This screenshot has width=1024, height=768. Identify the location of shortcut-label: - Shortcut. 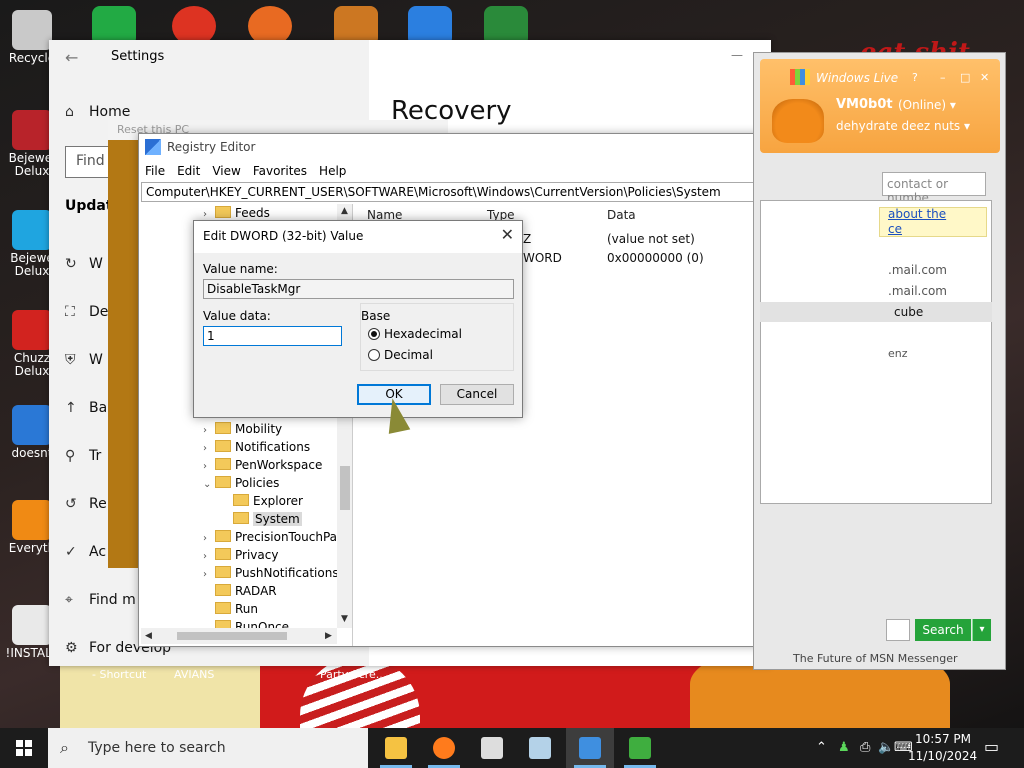
(119, 674).